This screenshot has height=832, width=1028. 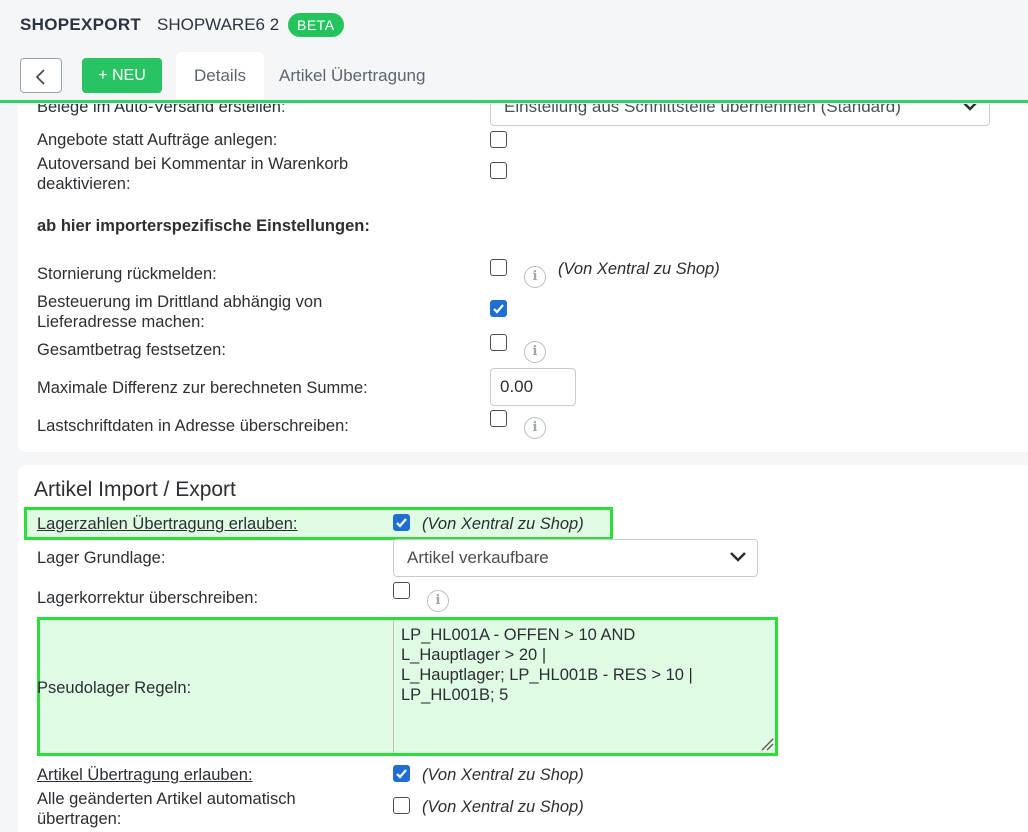 I want to click on besteuerung-label-line2: Lieferadresse machen:, so click(x=121, y=322).